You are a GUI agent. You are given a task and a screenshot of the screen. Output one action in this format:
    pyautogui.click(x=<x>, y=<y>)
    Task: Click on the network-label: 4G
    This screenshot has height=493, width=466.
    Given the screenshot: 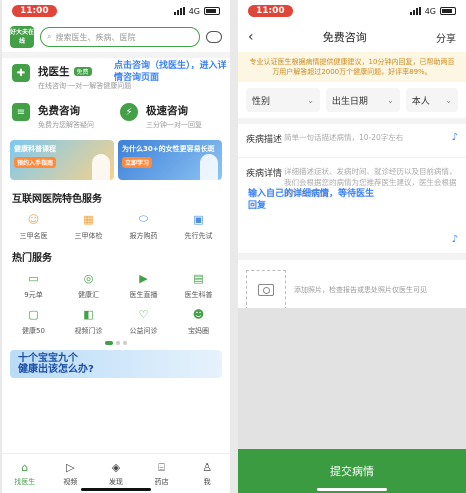 What is the action you would take?
    pyautogui.click(x=194, y=11)
    